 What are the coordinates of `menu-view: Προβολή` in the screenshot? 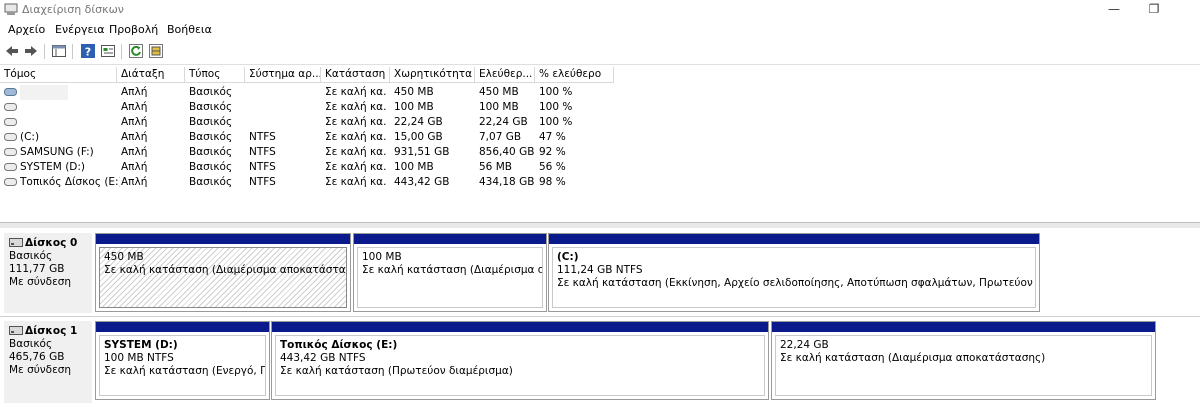 It's located at (133, 29).